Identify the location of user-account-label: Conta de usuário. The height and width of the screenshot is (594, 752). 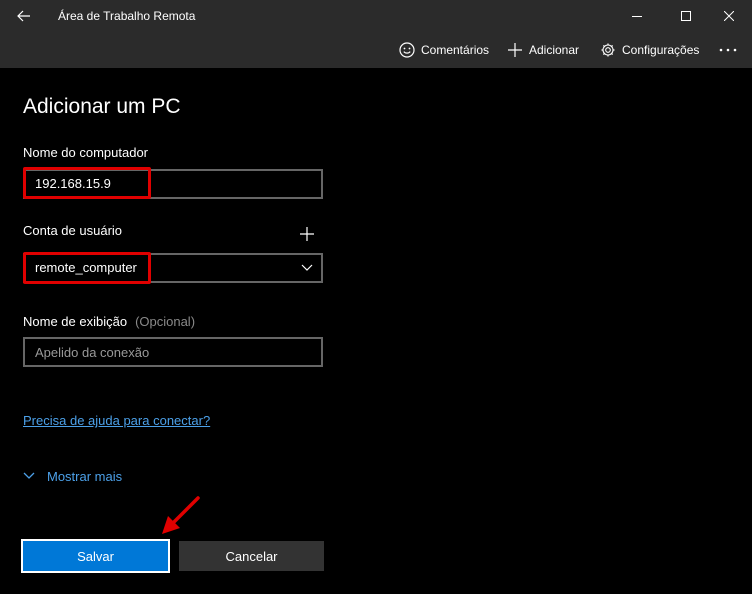
(73, 230).